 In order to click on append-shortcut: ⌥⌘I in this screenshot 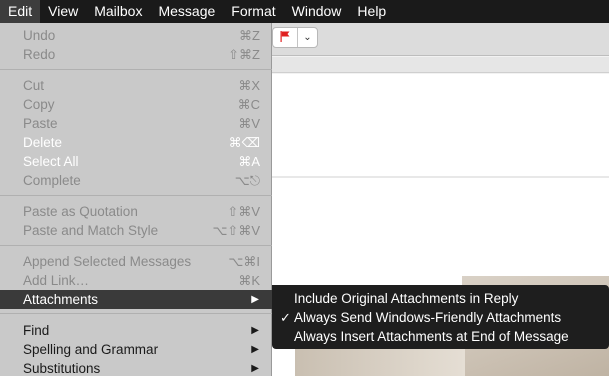, I will do `click(244, 261)`.